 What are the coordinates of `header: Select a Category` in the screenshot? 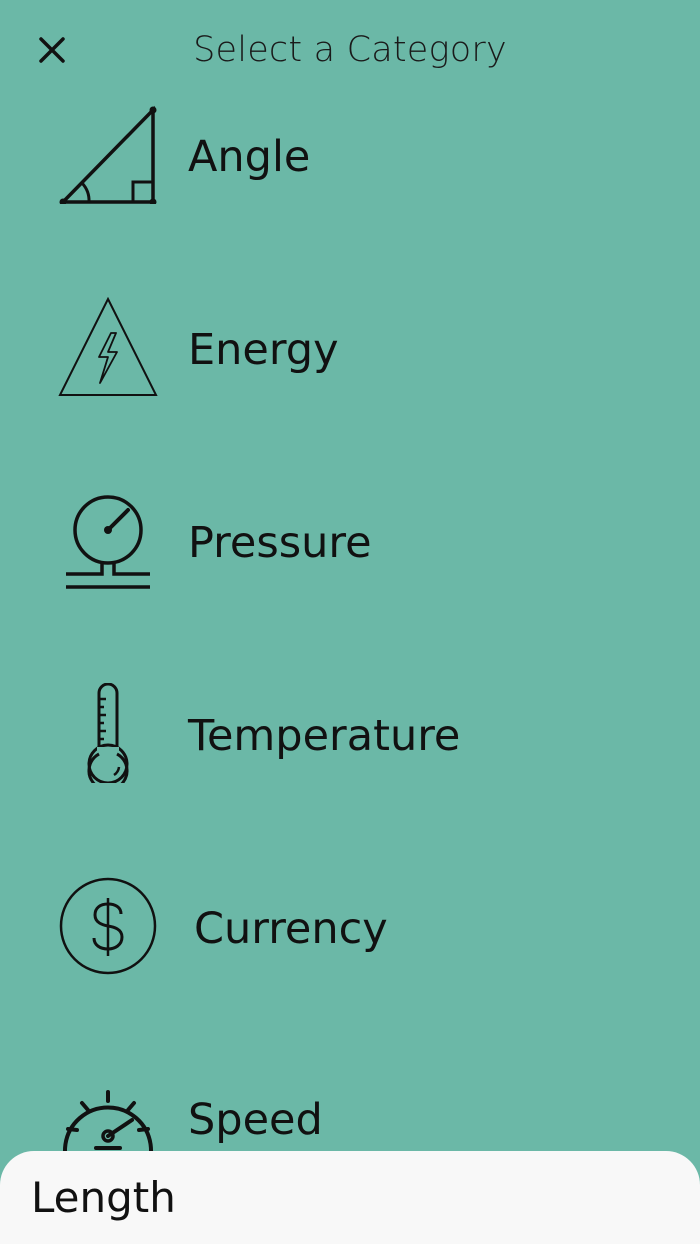 It's located at (350, 52).